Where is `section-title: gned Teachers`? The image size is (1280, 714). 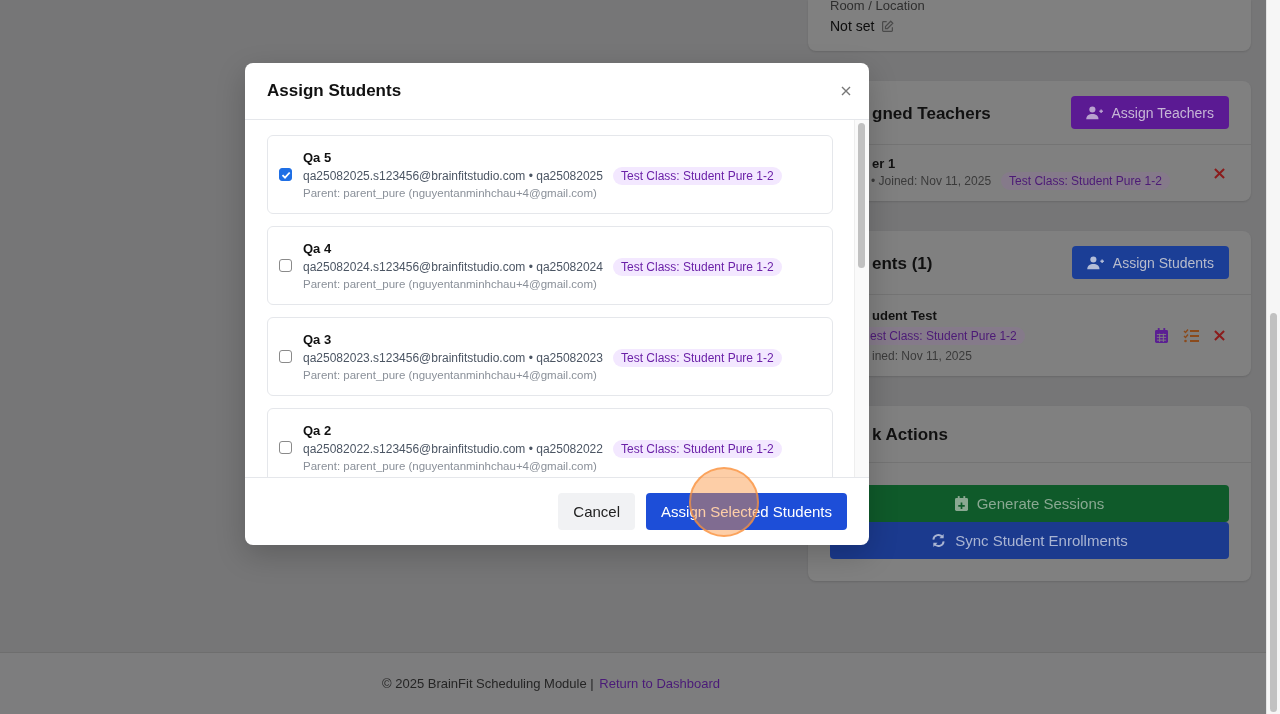
section-title: gned Teachers is located at coordinates (931, 113).